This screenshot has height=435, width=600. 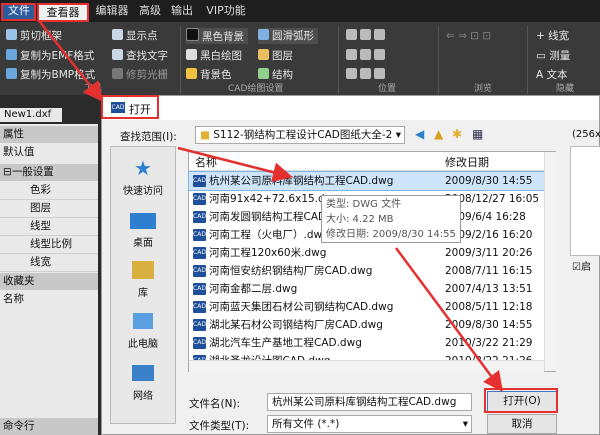 I want to click on general-settings-row: ⊟一般设置, so click(x=49, y=172).